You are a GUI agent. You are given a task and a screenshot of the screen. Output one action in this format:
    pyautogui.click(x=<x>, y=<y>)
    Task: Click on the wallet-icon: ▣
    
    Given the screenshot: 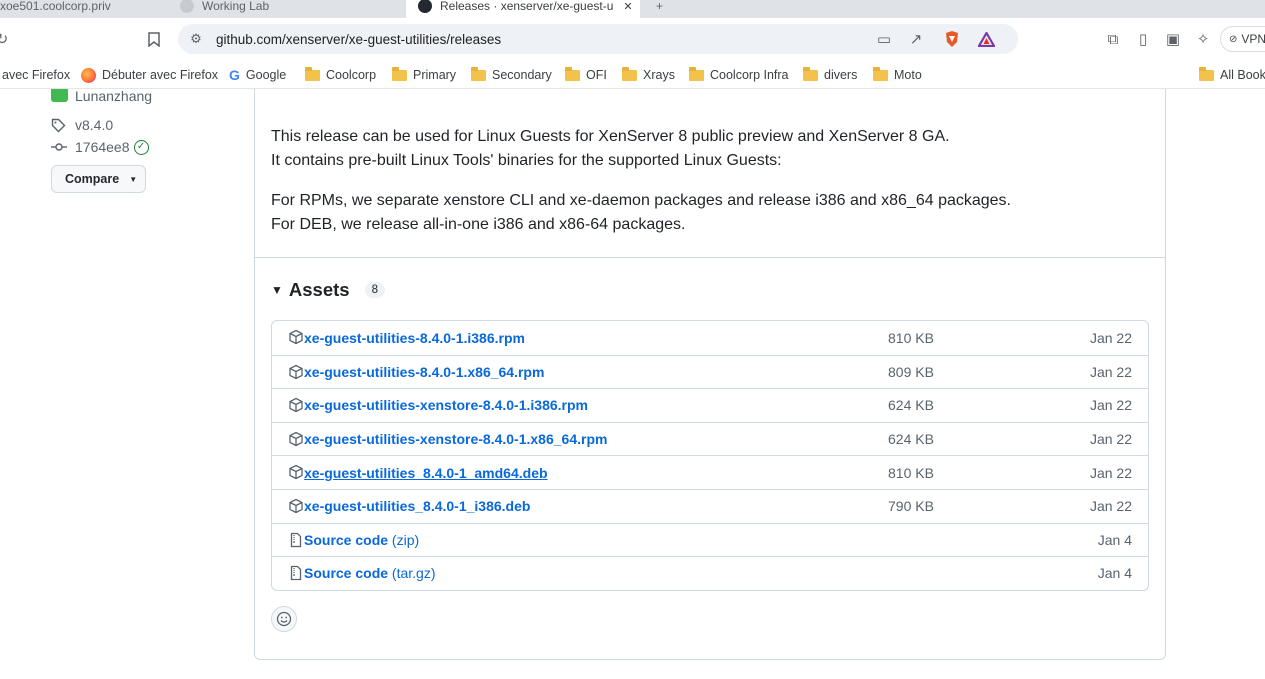 What is the action you would take?
    pyautogui.click(x=1173, y=39)
    